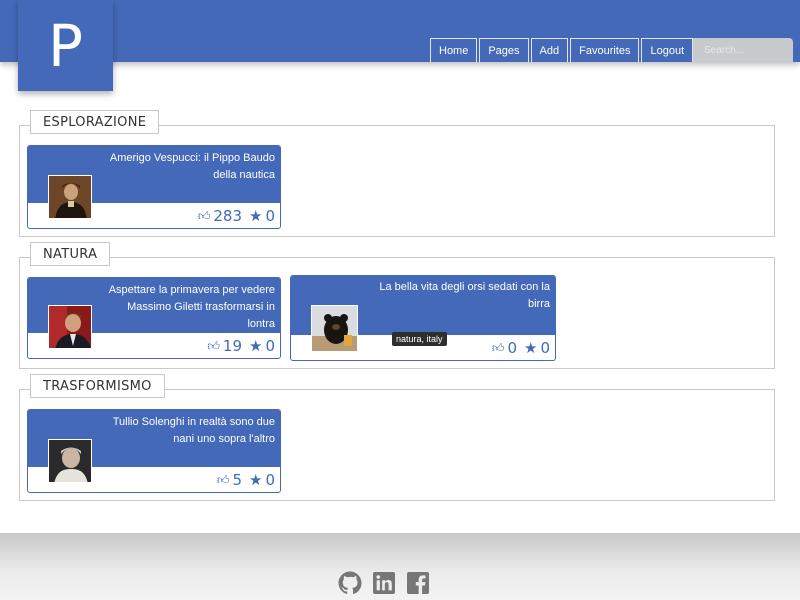 Image resolution: width=800 pixels, height=600 pixels. Describe the element at coordinates (97, 386) in the screenshot. I see `section-title: TRASFORMISMO` at that location.